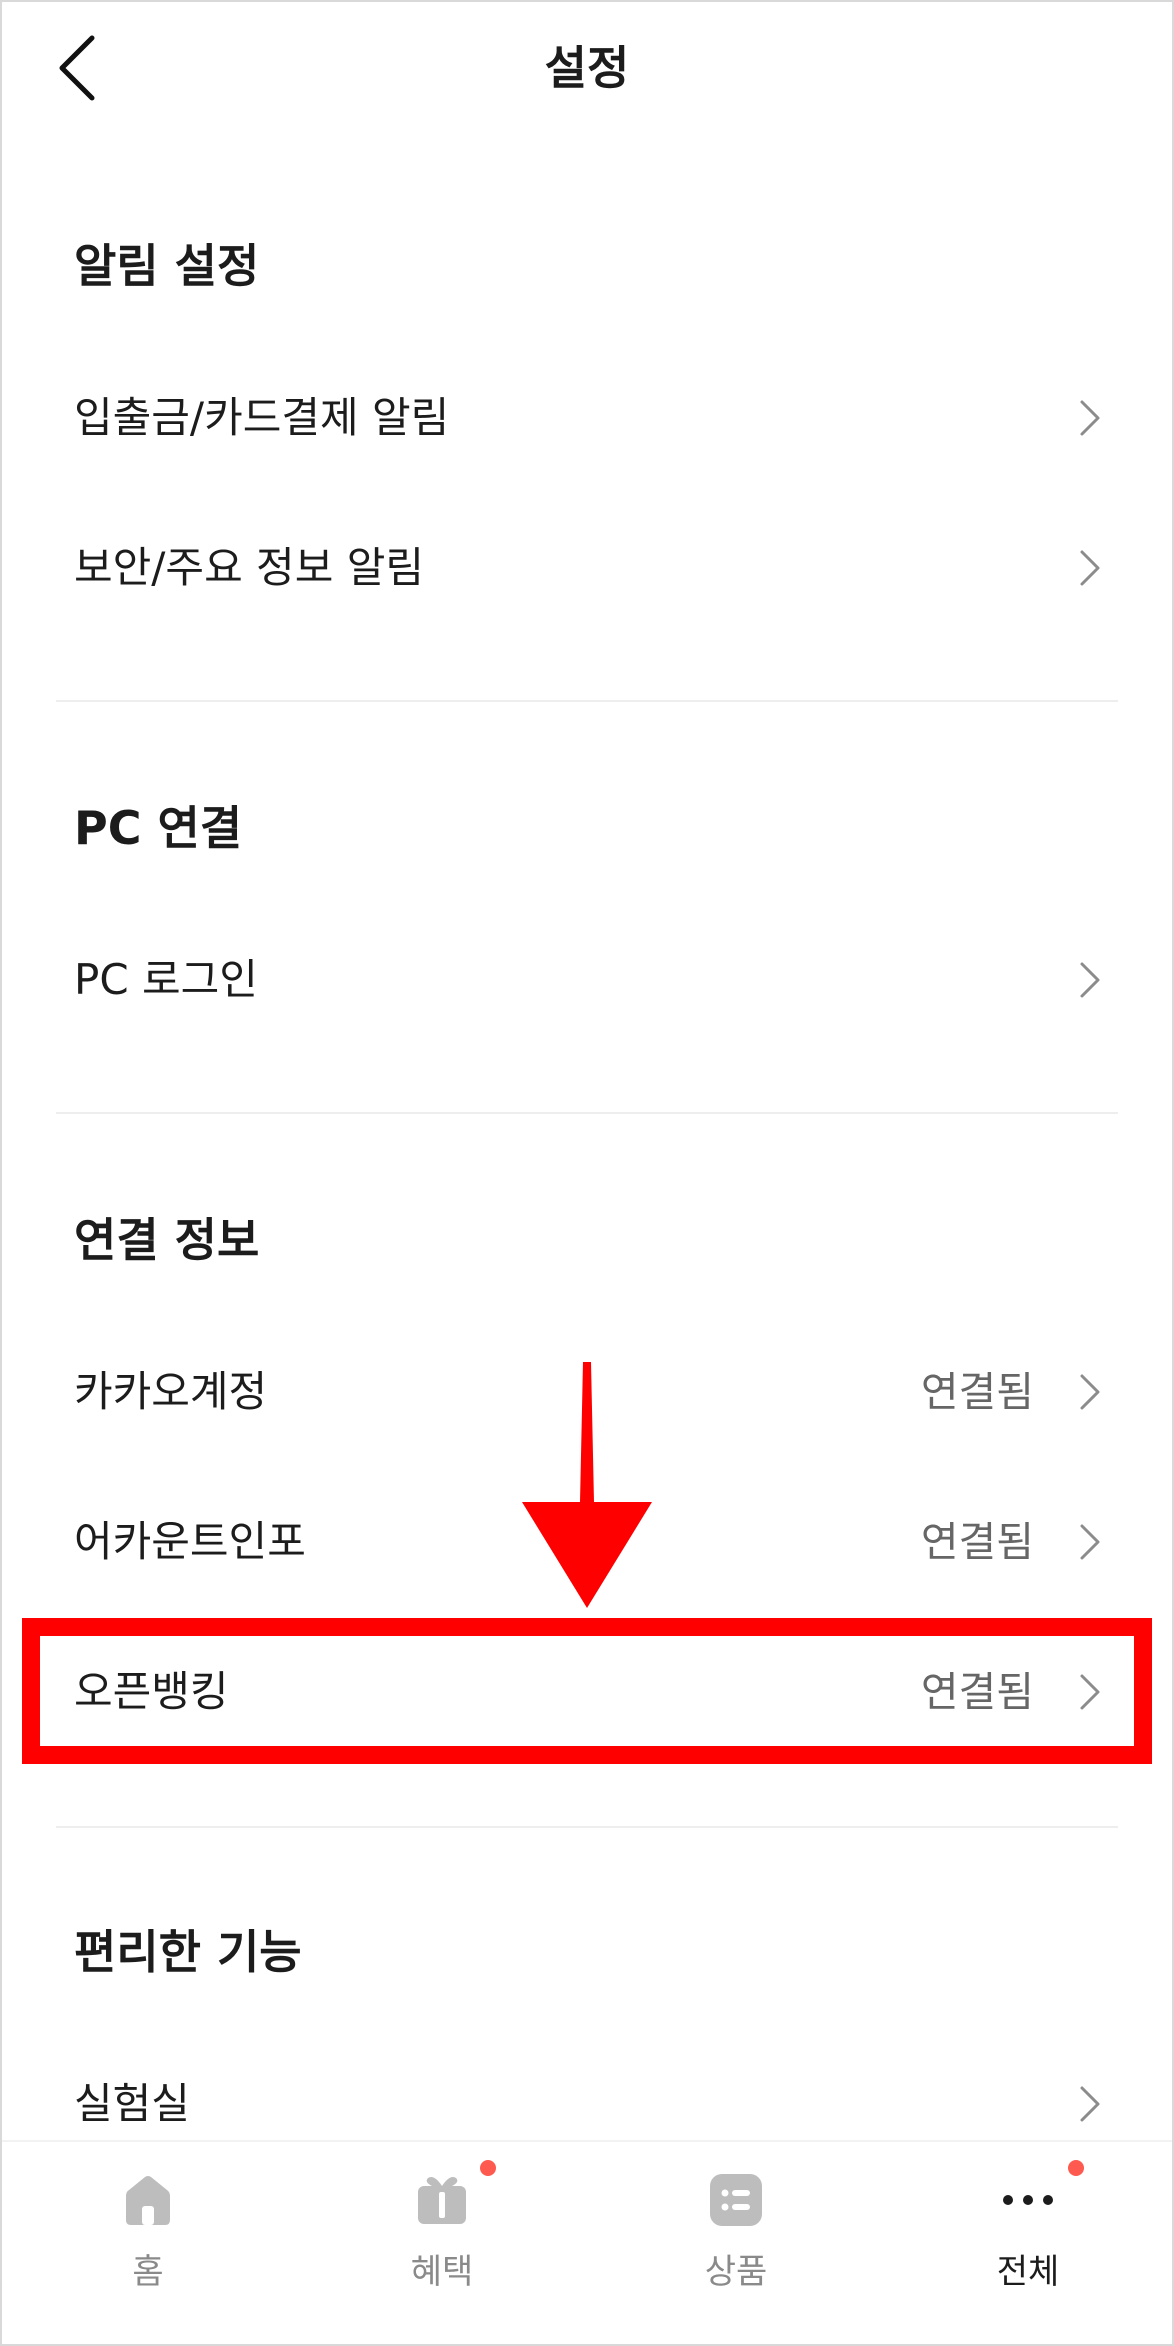  I want to click on tab-benefits: 혜택, so click(442, 2236).